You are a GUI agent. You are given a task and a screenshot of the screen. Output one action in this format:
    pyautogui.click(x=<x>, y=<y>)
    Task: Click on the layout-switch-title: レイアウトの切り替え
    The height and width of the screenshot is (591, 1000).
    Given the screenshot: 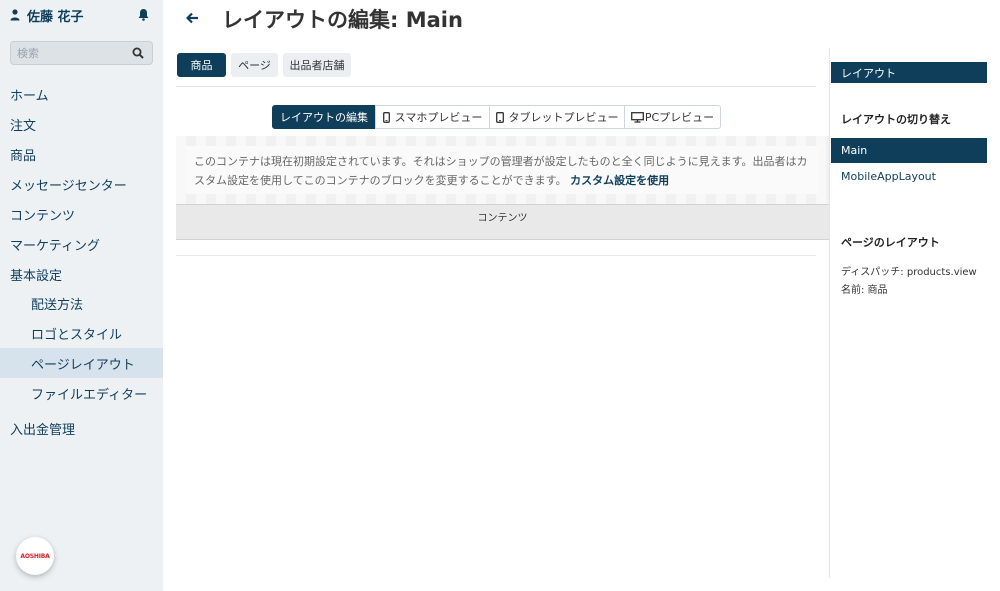 What is the action you would take?
    pyautogui.click(x=896, y=119)
    